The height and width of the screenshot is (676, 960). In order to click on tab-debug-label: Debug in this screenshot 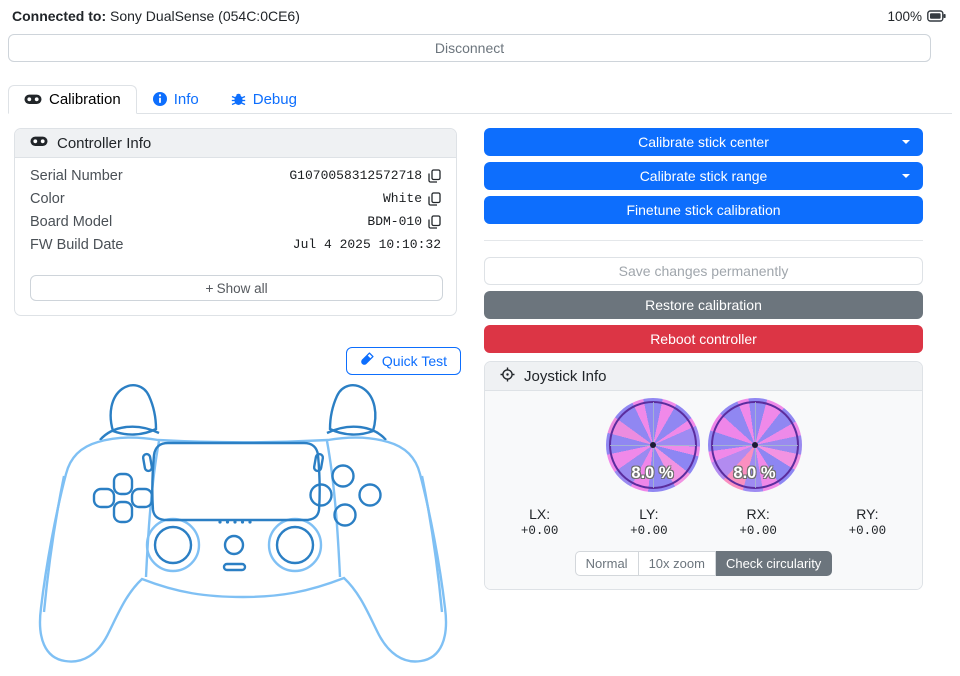, I will do `click(274, 99)`.